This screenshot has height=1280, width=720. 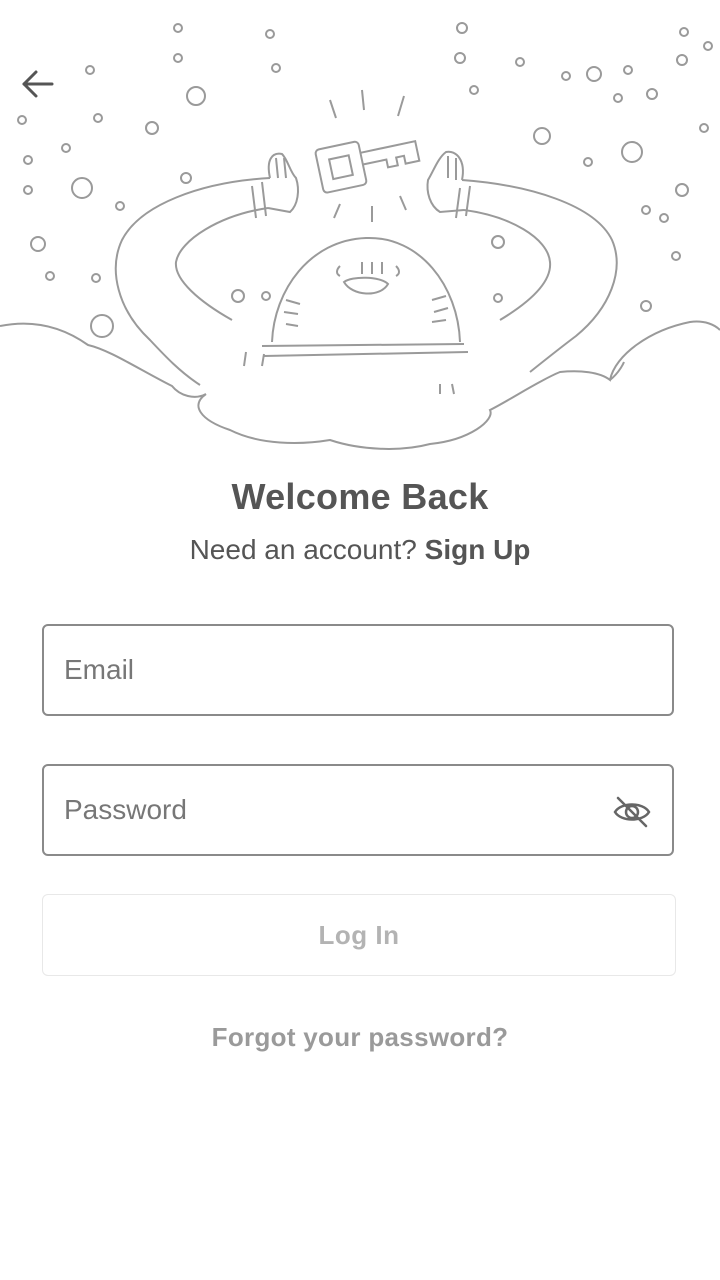 I want to click on password-field-container, so click(x=358, y=810).